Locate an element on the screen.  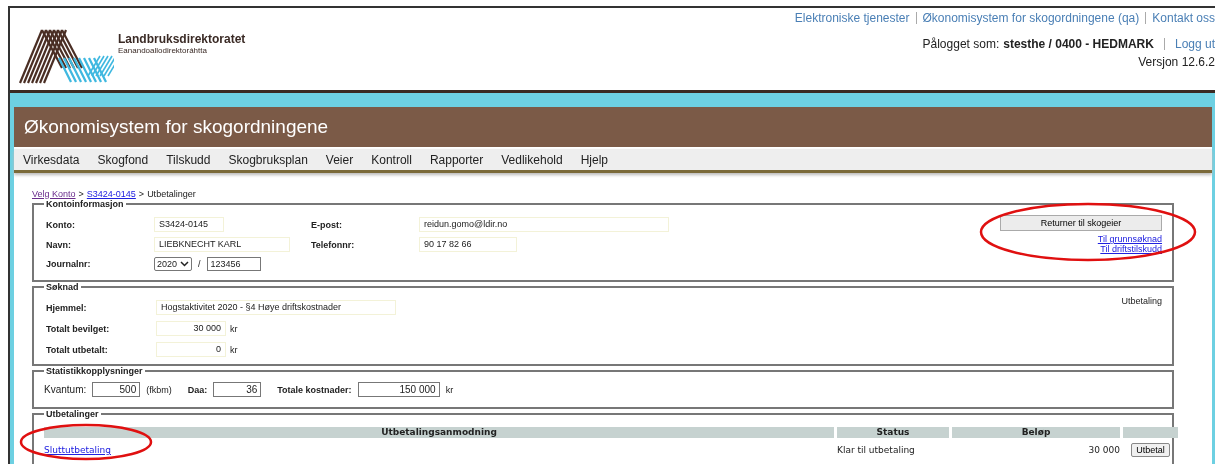
panel-legend: Søknad is located at coordinates (62, 287).